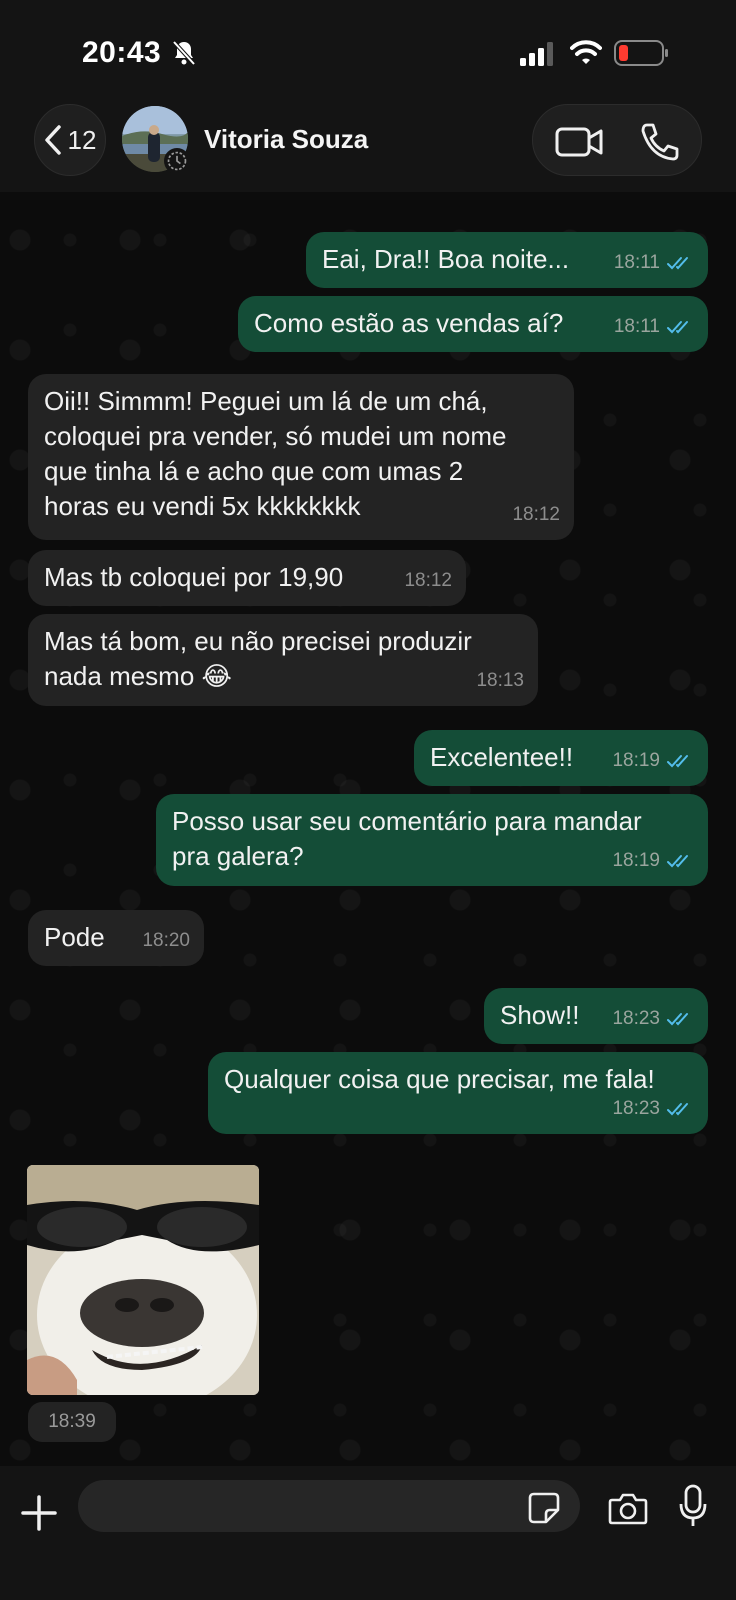 The image size is (736, 1600). I want to click on phone-icon, so click(658, 141).